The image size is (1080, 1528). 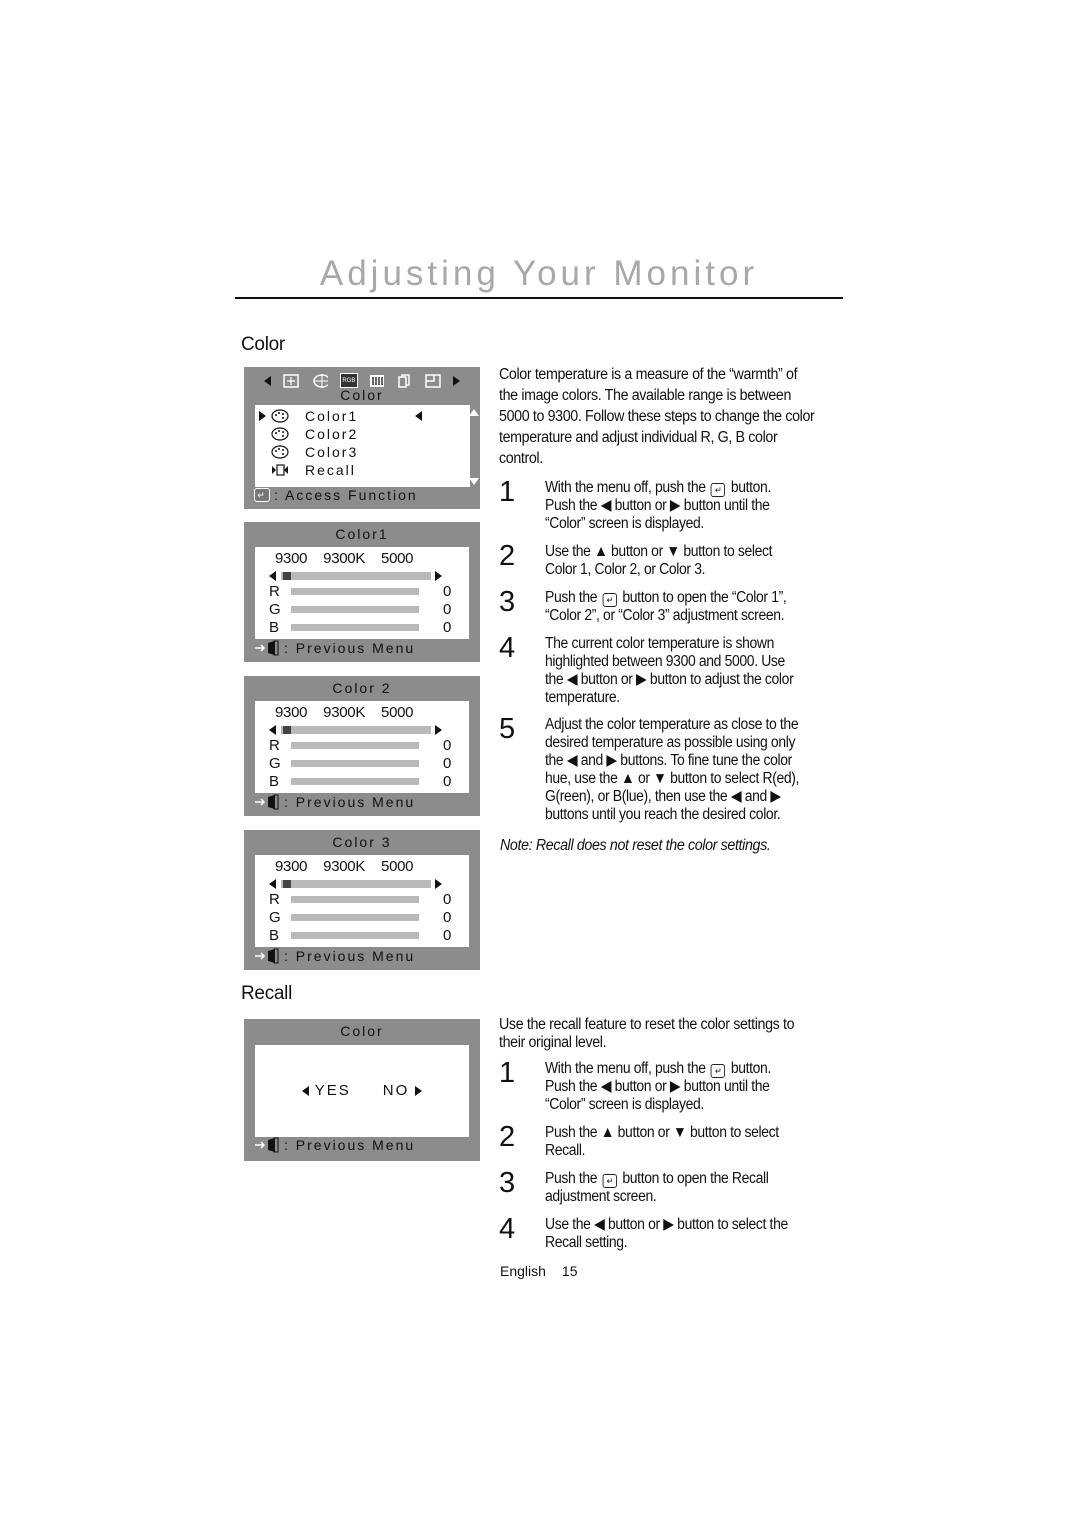 I want to click on temp-high: 5000, so click(x=397, y=712).